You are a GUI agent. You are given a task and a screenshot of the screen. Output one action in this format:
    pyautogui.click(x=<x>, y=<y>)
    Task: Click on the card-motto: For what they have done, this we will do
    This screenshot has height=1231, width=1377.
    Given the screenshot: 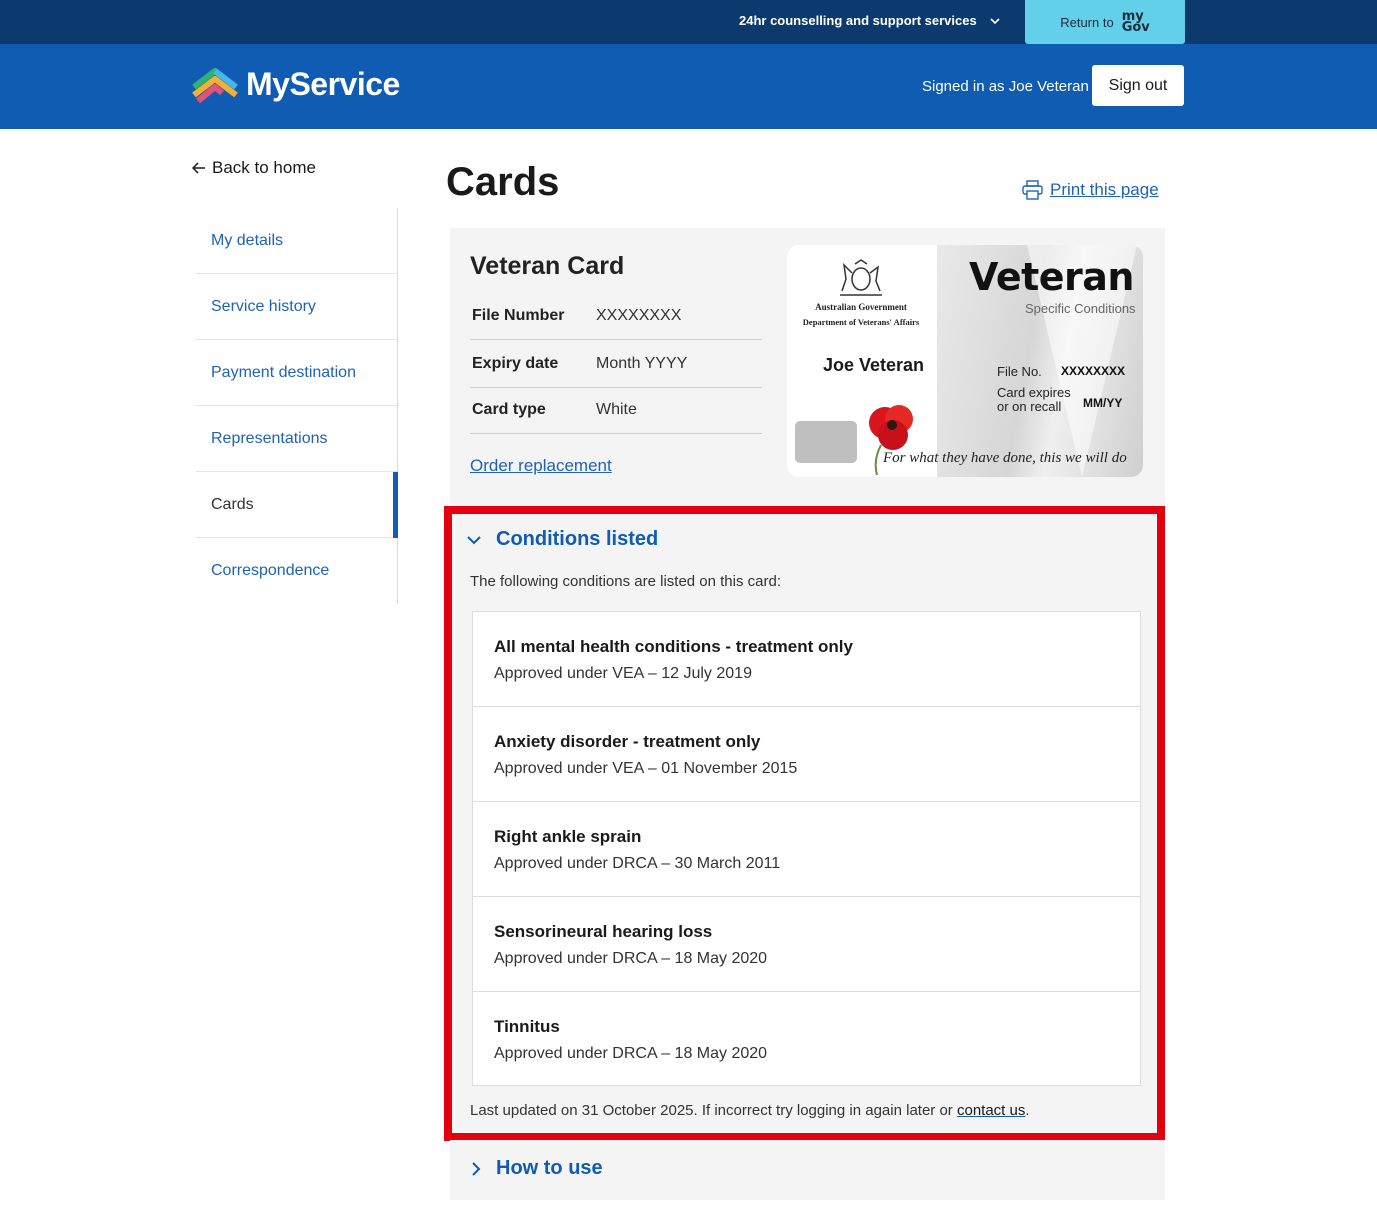 What is the action you would take?
    pyautogui.click(x=1005, y=458)
    